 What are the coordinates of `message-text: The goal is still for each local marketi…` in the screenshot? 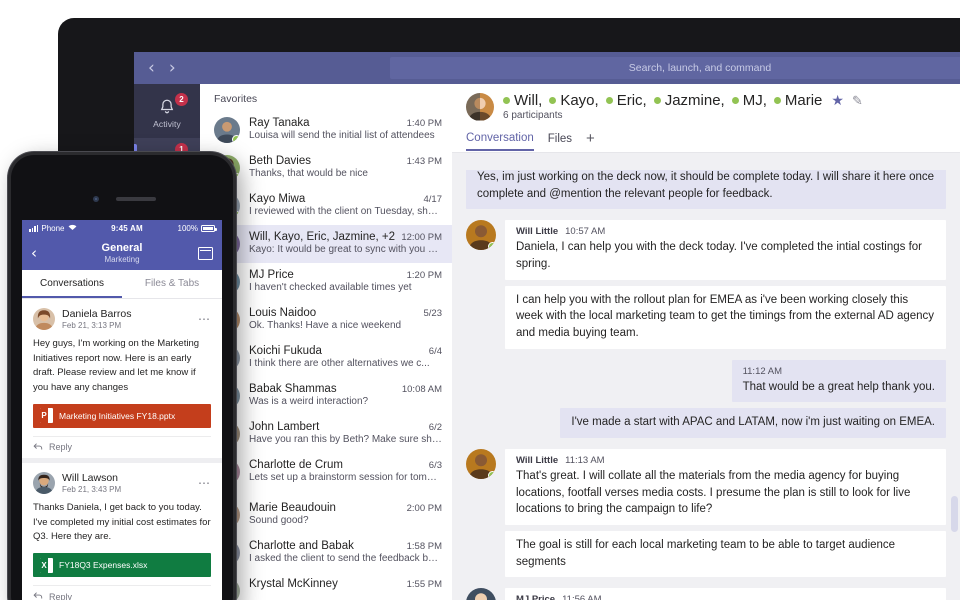 It's located at (706, 553).